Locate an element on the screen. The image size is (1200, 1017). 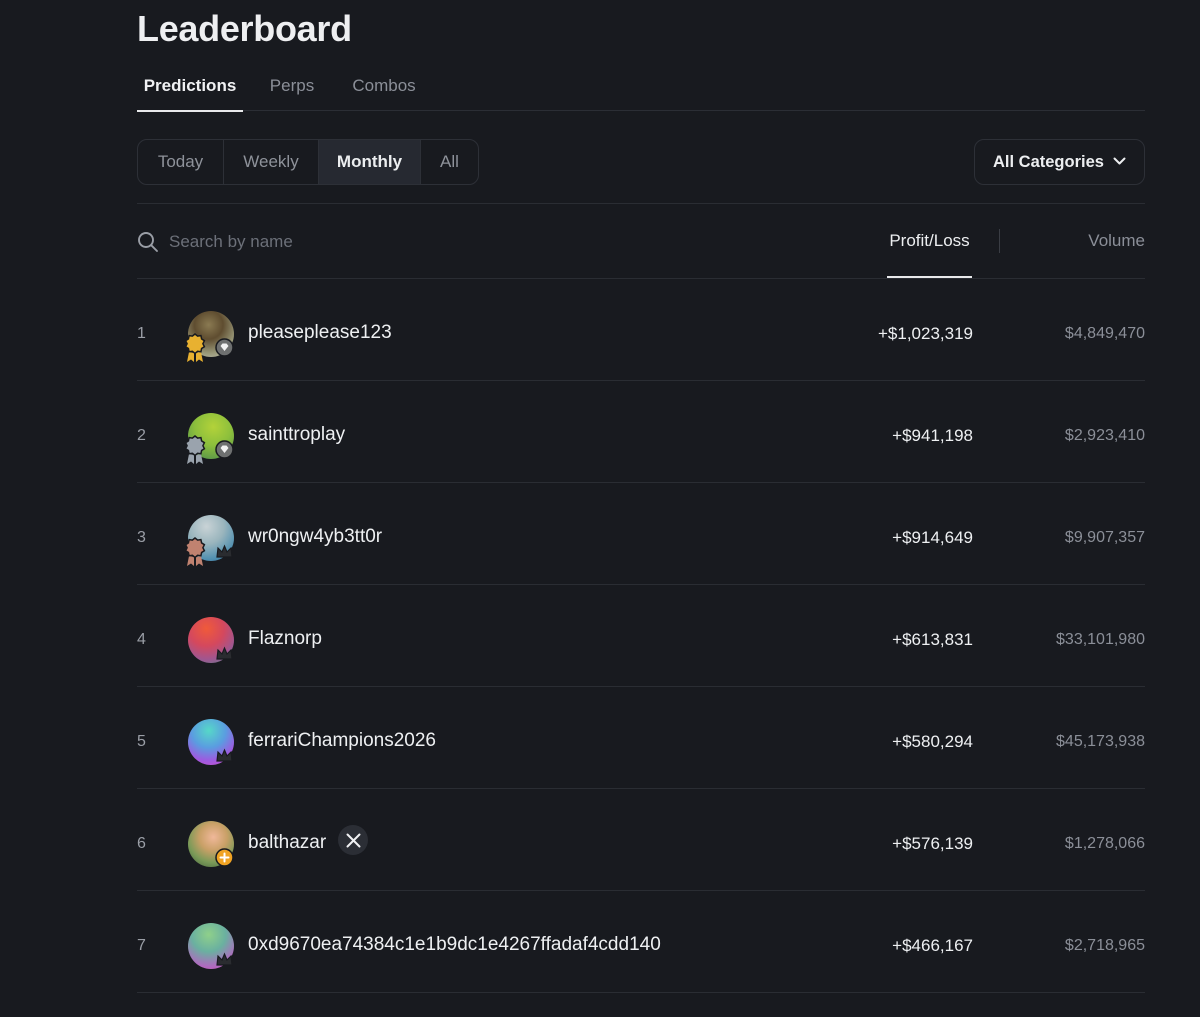
category-dropdown: All Categories is located at coordinates (1059, 162).